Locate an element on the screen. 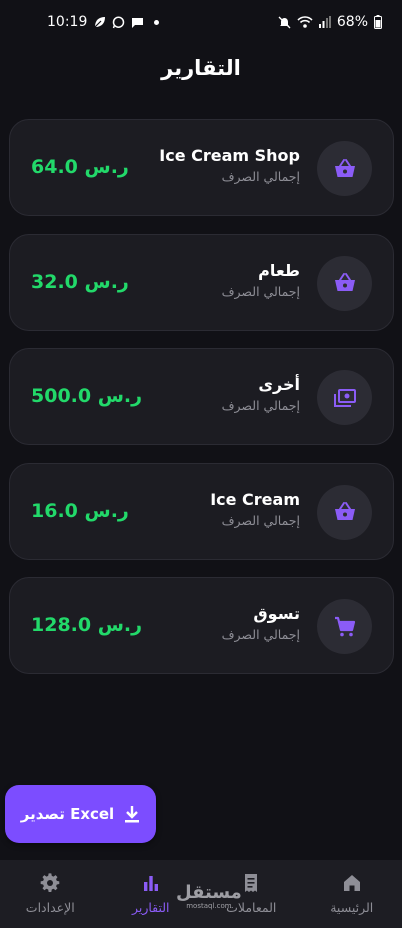  nav-label-settings: الإعدادات is located at coordinates (50, 907).